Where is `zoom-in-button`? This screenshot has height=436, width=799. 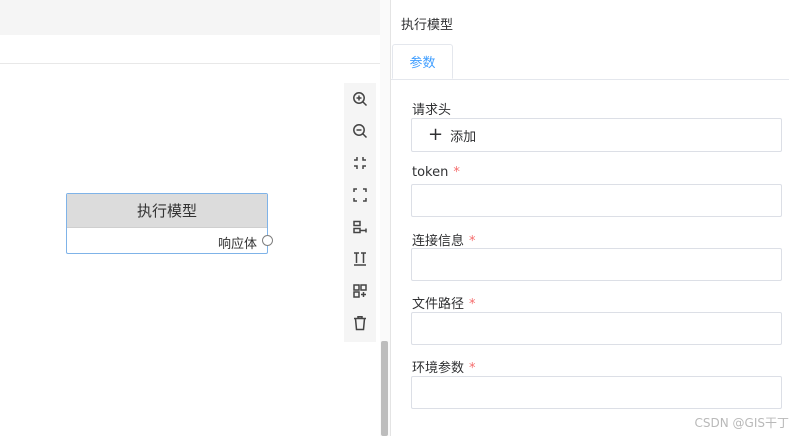
zoom-in-button is located at coordinates (360, 99).